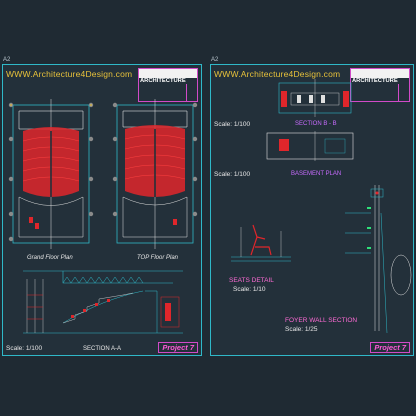 The height and width of the screenshot is (416, 416). Describe the element at coordinates (321, 320) in the screenshot. I see `foyer-section-label: FOYER WALL SECTION` at that location.